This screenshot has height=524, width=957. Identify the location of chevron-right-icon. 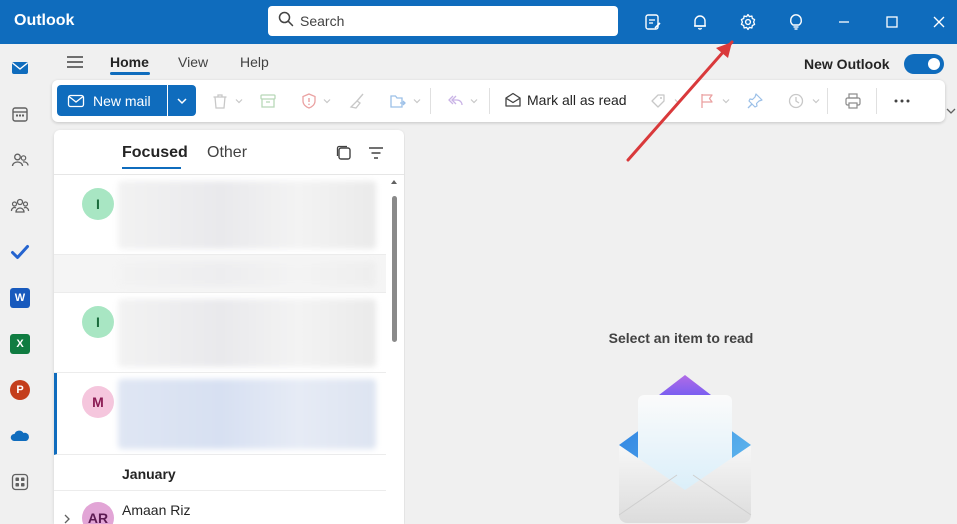
(67, 519).